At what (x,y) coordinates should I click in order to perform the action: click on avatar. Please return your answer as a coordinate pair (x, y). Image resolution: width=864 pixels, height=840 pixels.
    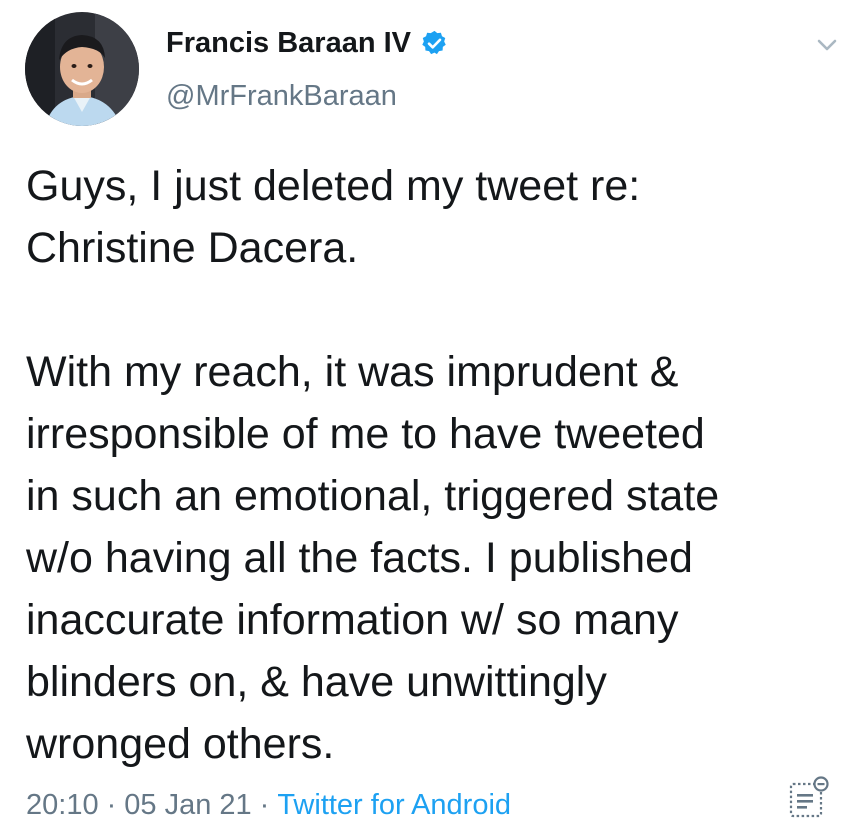
    Looking at the image, I should click on (82, 69).